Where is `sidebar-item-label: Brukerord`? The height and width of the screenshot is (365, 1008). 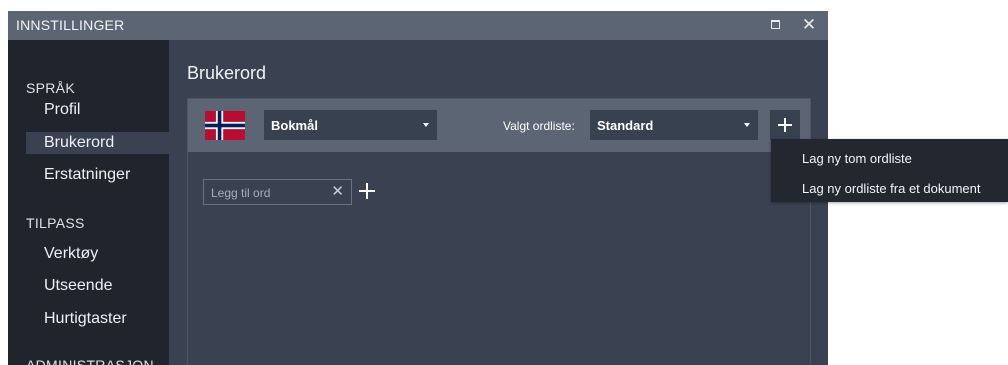 sidebar-item-label: Brukerord is located at coordinates (79, 142).